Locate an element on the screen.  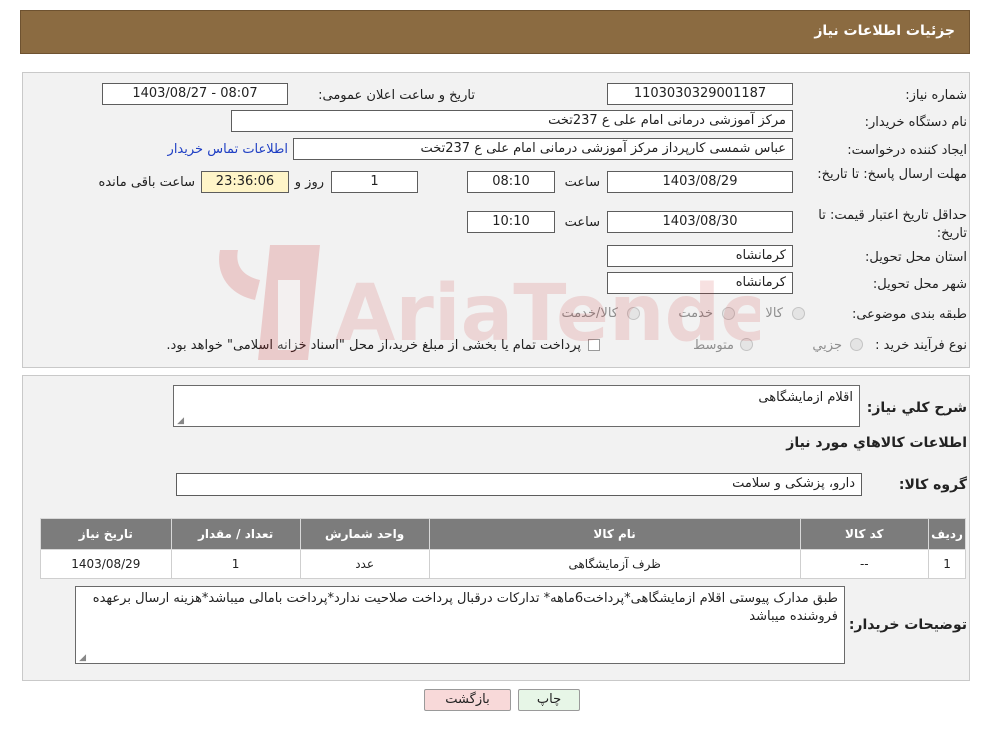
category-service-label: خدمت is located at coordinates (695, 313).